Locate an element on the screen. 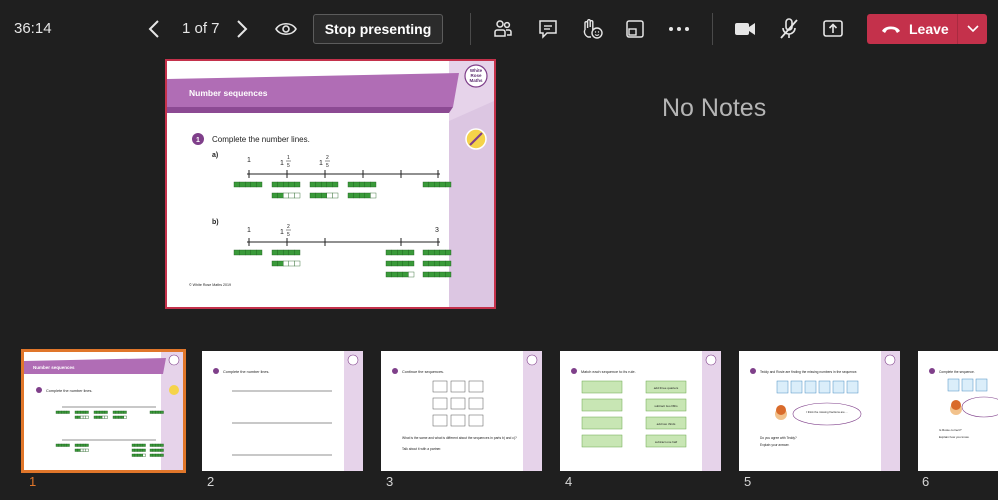  toolbar-divider is located at coordinates (712, 29).